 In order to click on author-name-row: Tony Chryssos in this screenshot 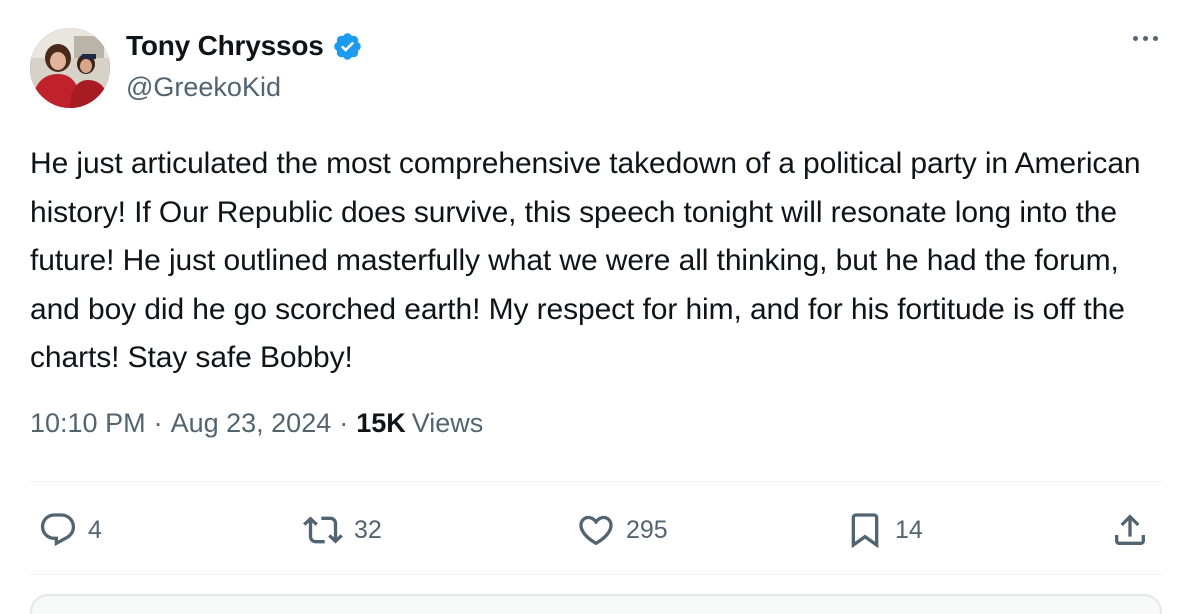, I will do `click(244, 46)`.